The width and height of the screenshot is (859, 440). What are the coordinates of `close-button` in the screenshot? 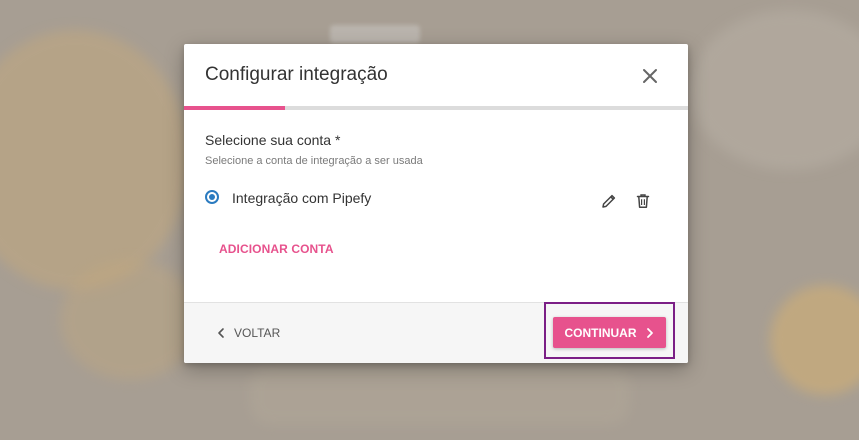 It's located at (650, 76).